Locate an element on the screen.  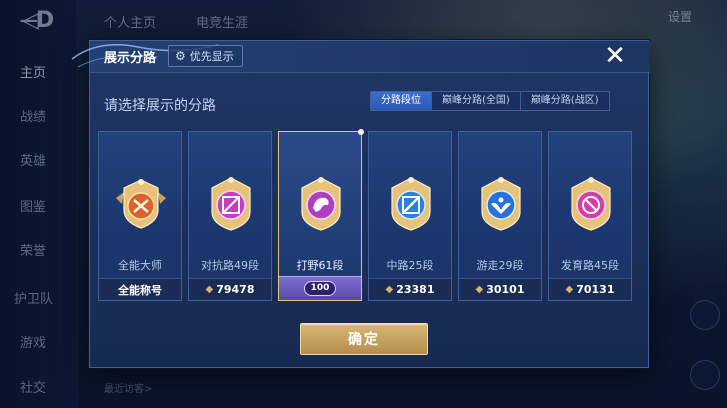
route-card-clash: 对抗路49段 ◆ 79478 is located at coordinates (230, 216).